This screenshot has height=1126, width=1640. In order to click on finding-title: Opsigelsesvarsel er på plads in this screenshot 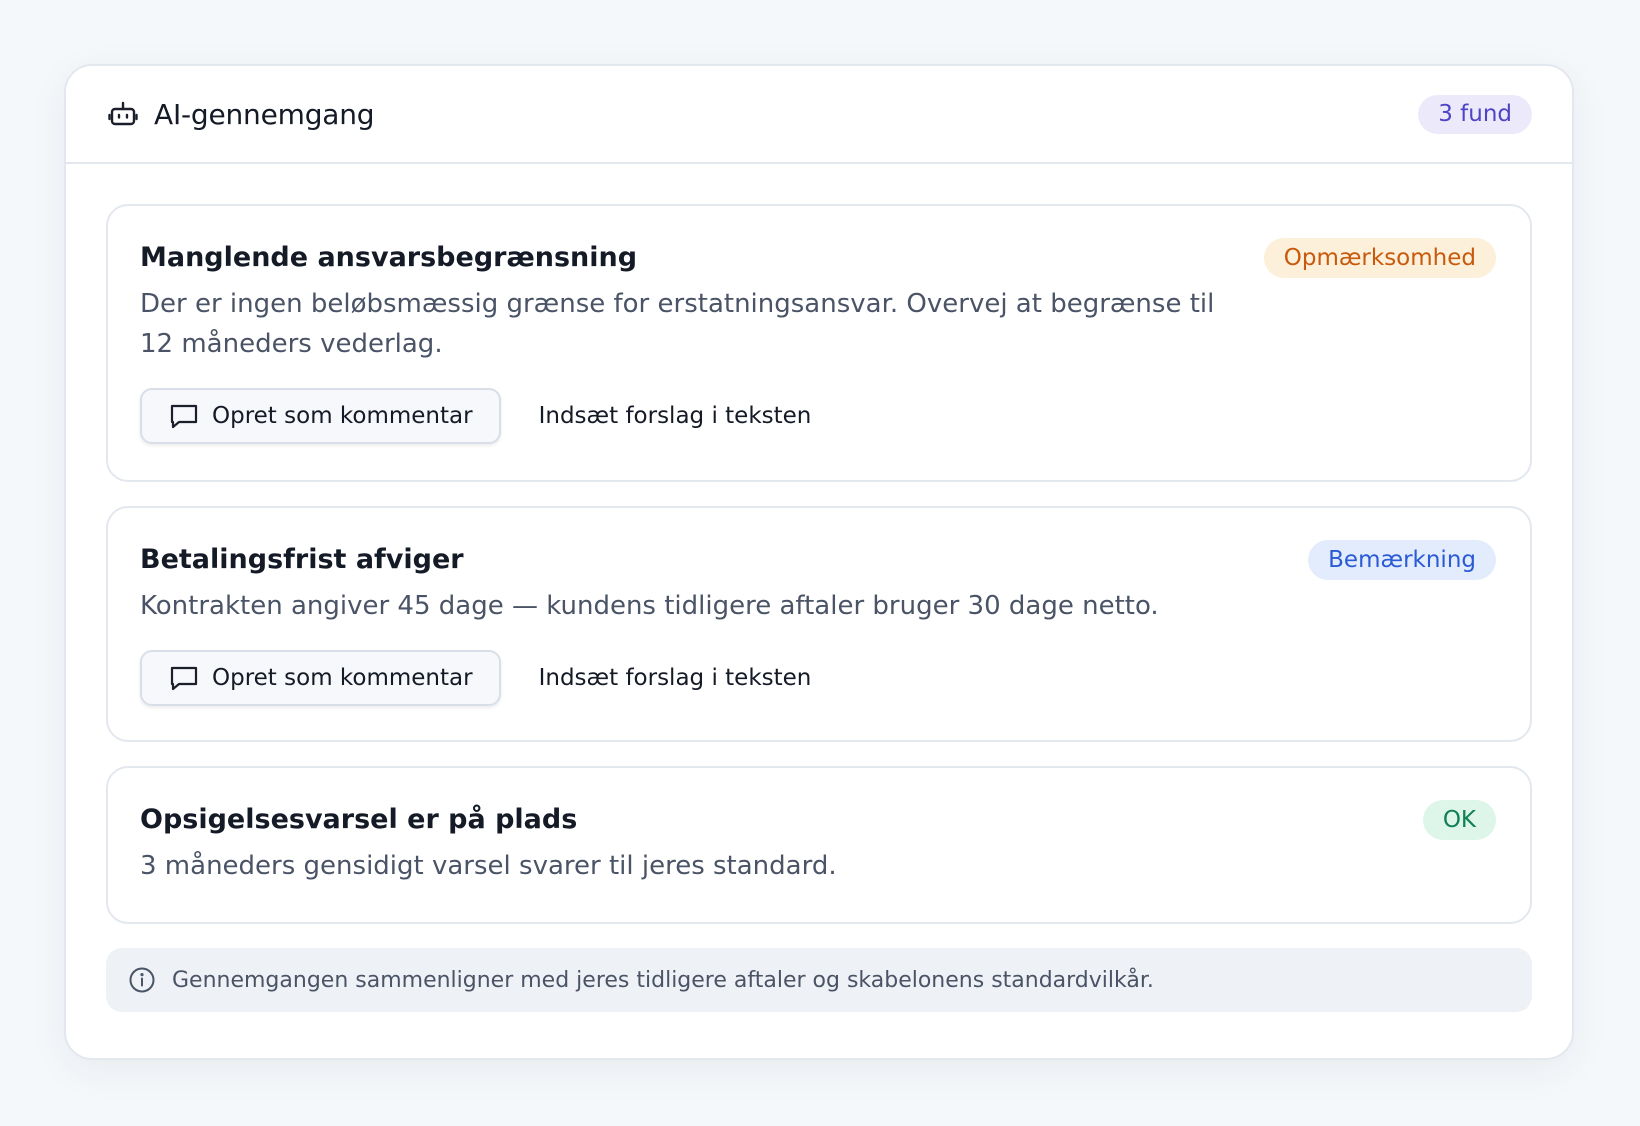, I will do `click(359, 819)`.